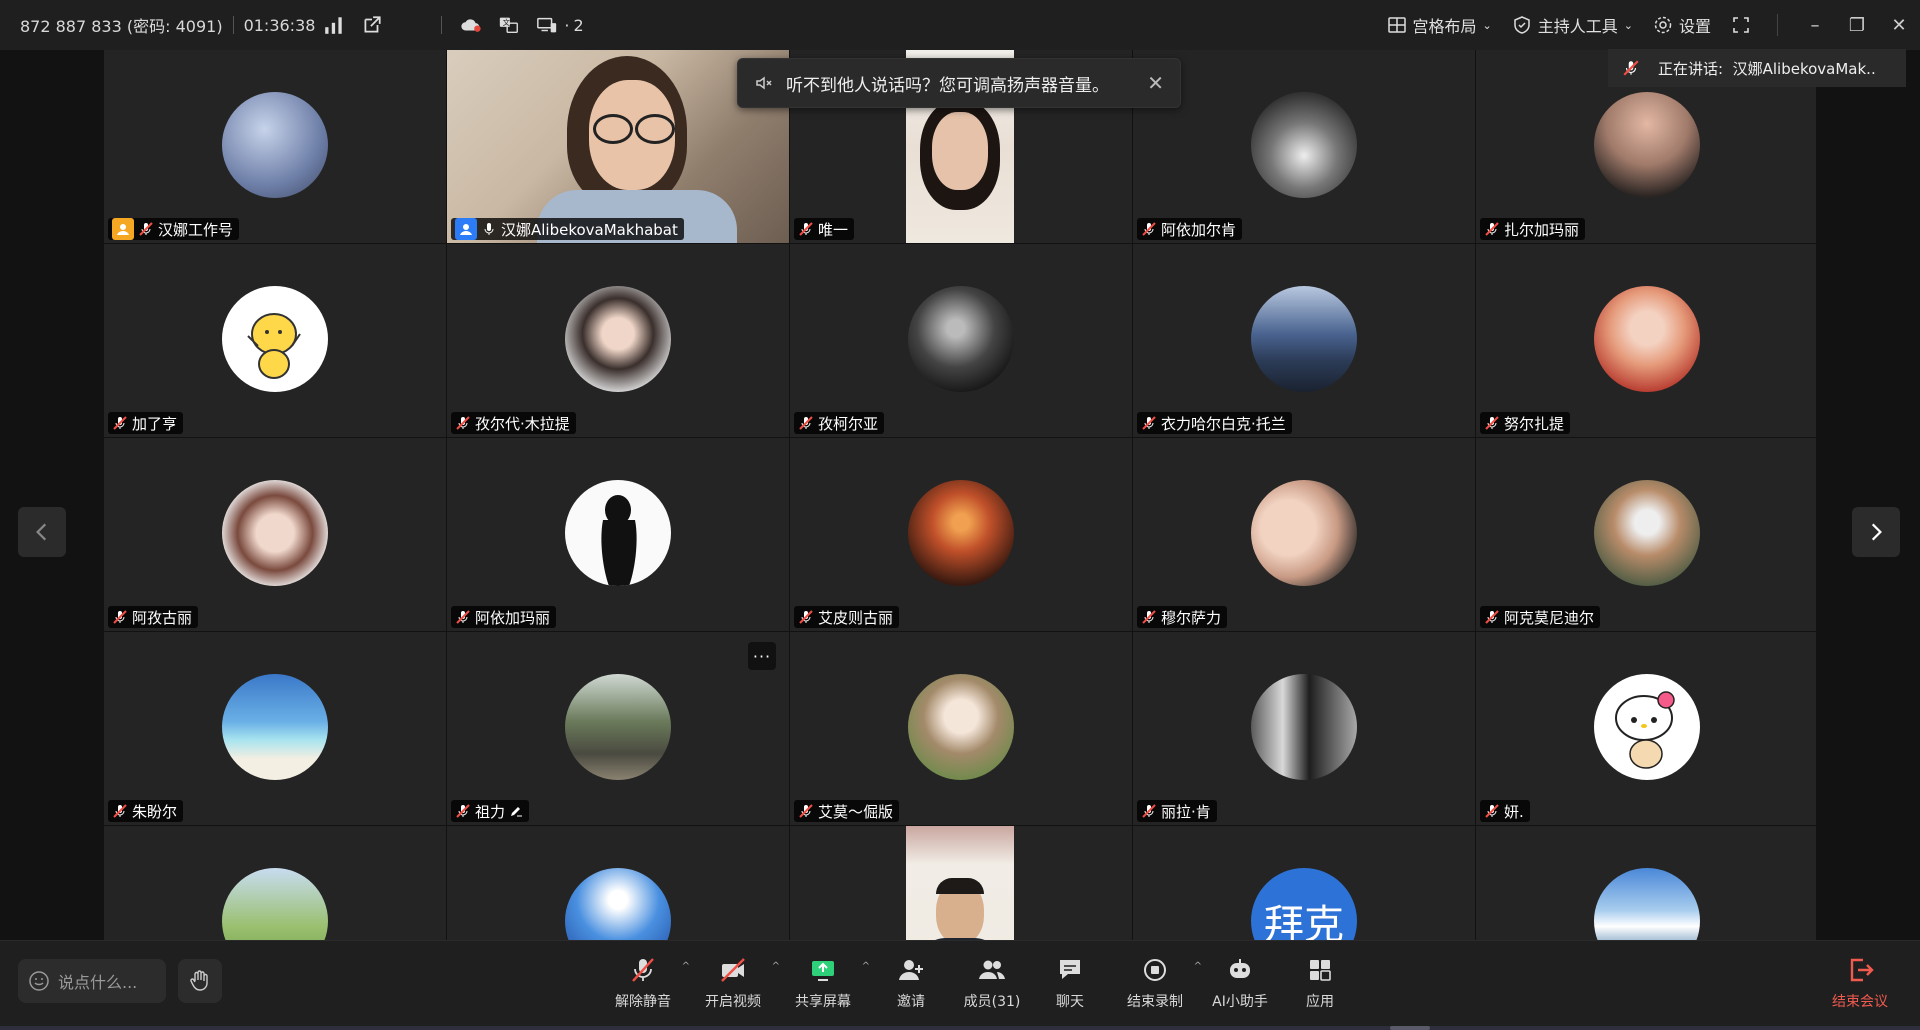 The width and height of the screenshot is (1920, 1030). I want to click on participant-tile: 孜尔代·木拉提, so click(618, 340).